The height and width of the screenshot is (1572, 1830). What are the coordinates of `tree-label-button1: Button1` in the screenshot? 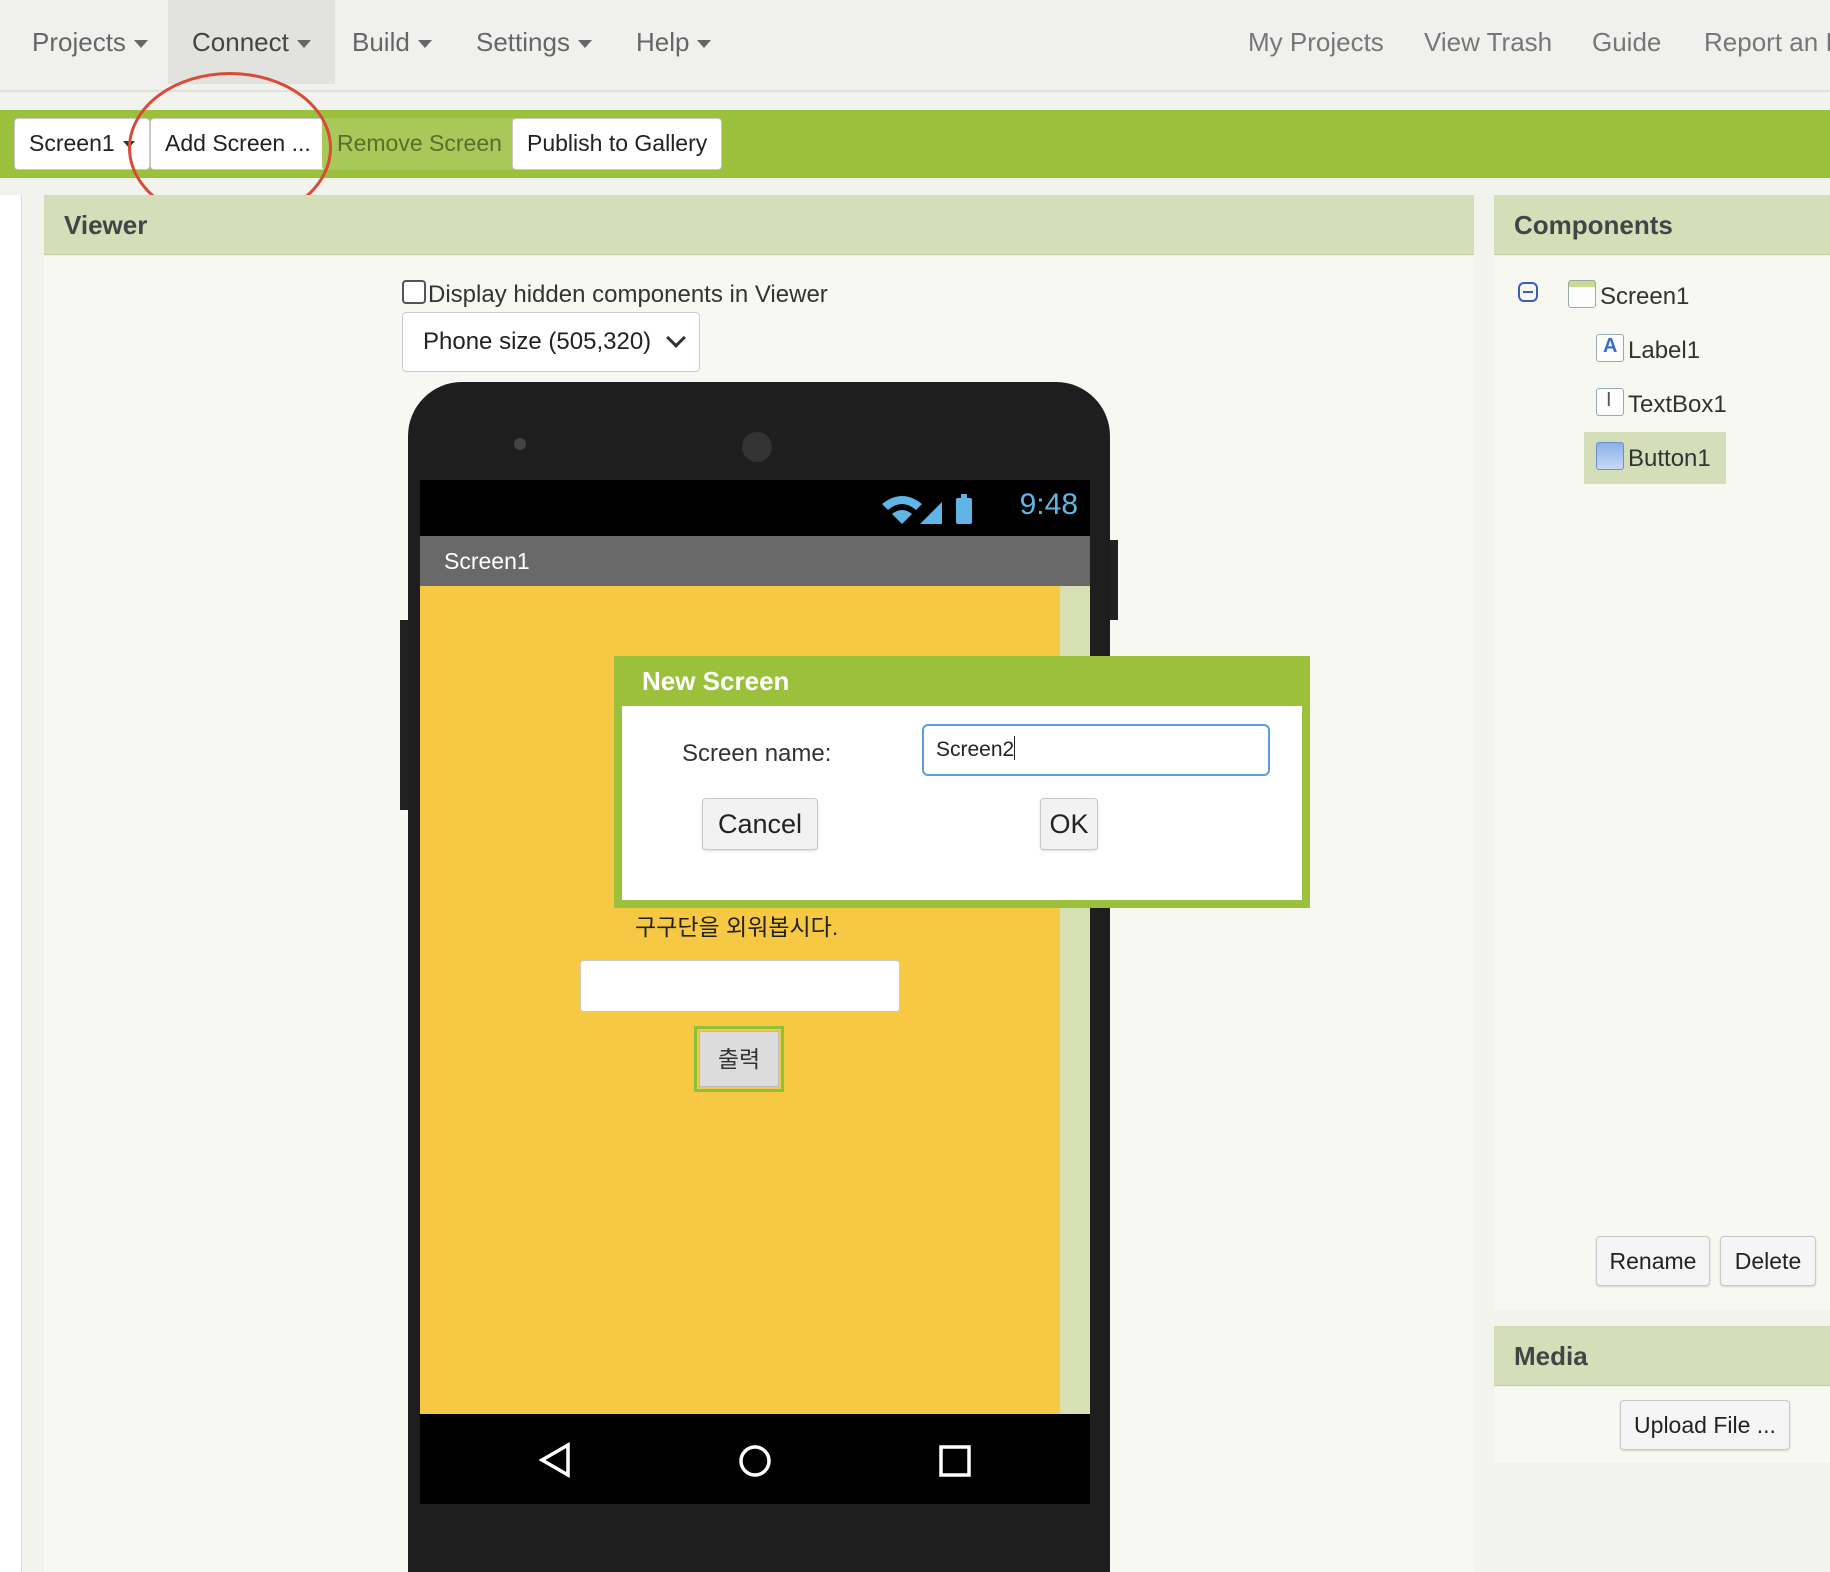 It's located at (1669, 458).